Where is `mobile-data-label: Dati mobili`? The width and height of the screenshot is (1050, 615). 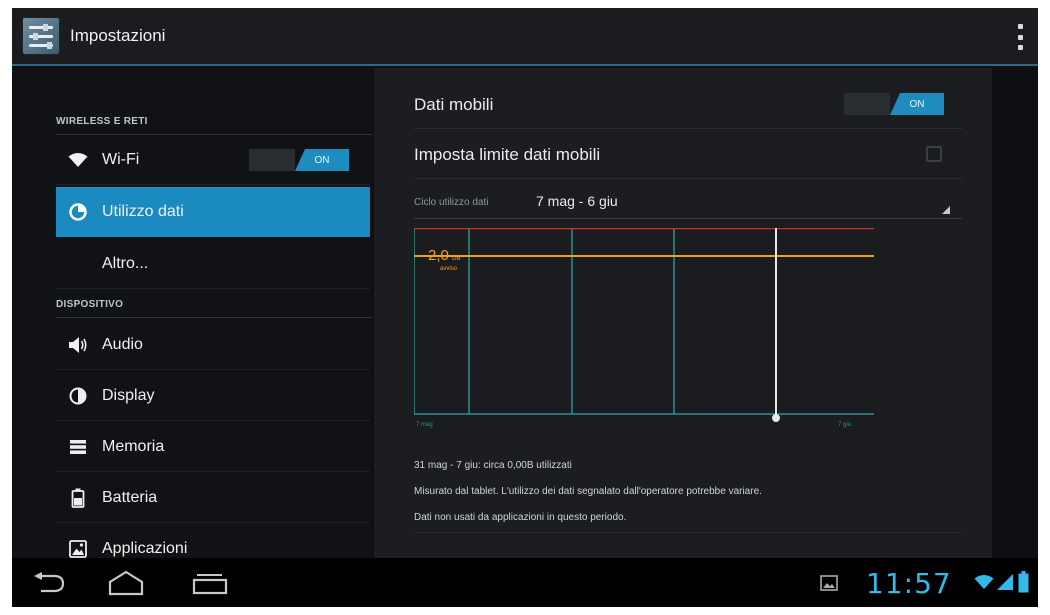 mobile-data-label: Dati mobili is located at coordinates (454, 104).